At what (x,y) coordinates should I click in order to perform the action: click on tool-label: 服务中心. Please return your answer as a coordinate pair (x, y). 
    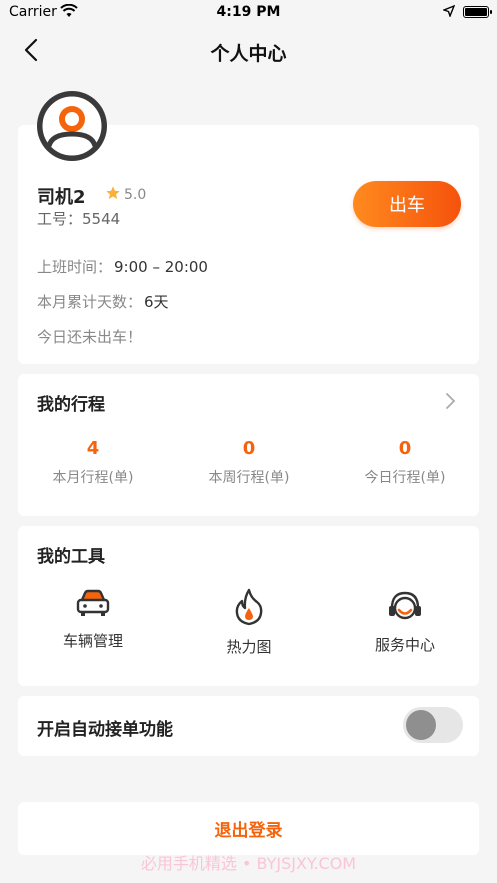
    Looking at the image, I should click on (404, 645).